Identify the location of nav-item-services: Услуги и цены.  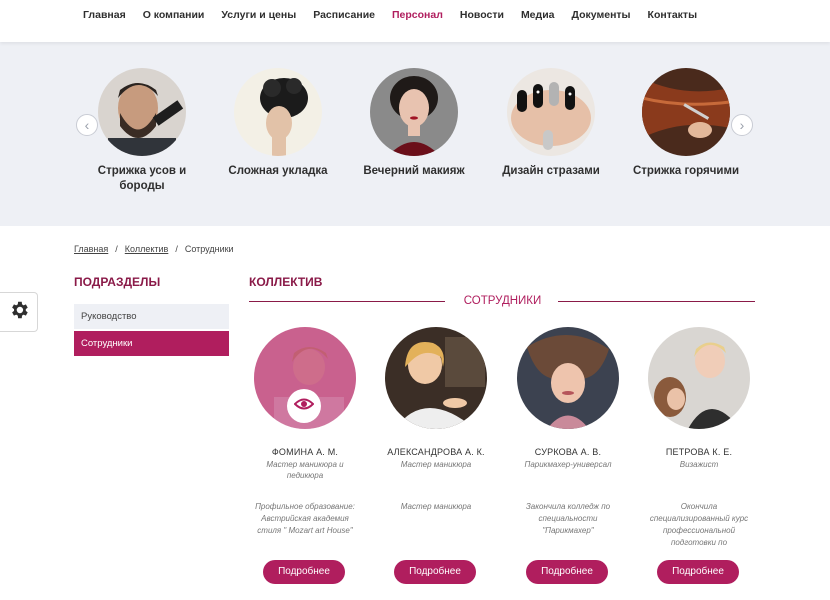
(258, 15).